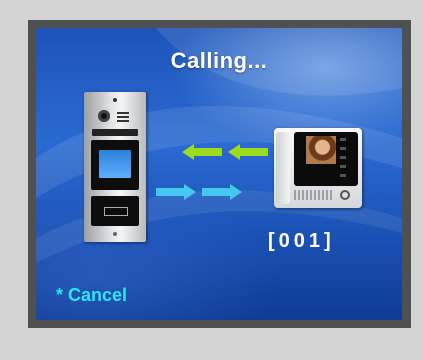 This screenshot has width=423, height=360. Describe the element at coordinates (301, 241) in the screenshot. I see `apartment-code: [001]` at that location.